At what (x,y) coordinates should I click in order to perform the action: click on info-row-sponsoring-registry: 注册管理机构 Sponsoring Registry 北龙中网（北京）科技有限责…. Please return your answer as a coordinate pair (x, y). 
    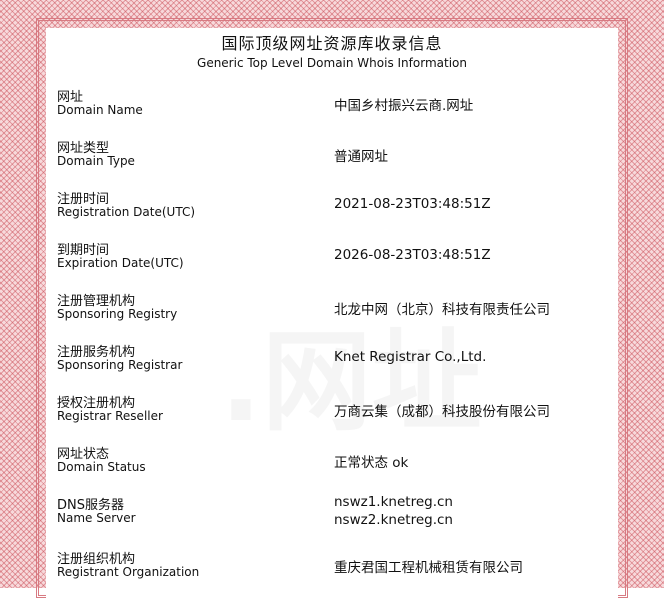
    Looking at the image, I should click on (337, 315).